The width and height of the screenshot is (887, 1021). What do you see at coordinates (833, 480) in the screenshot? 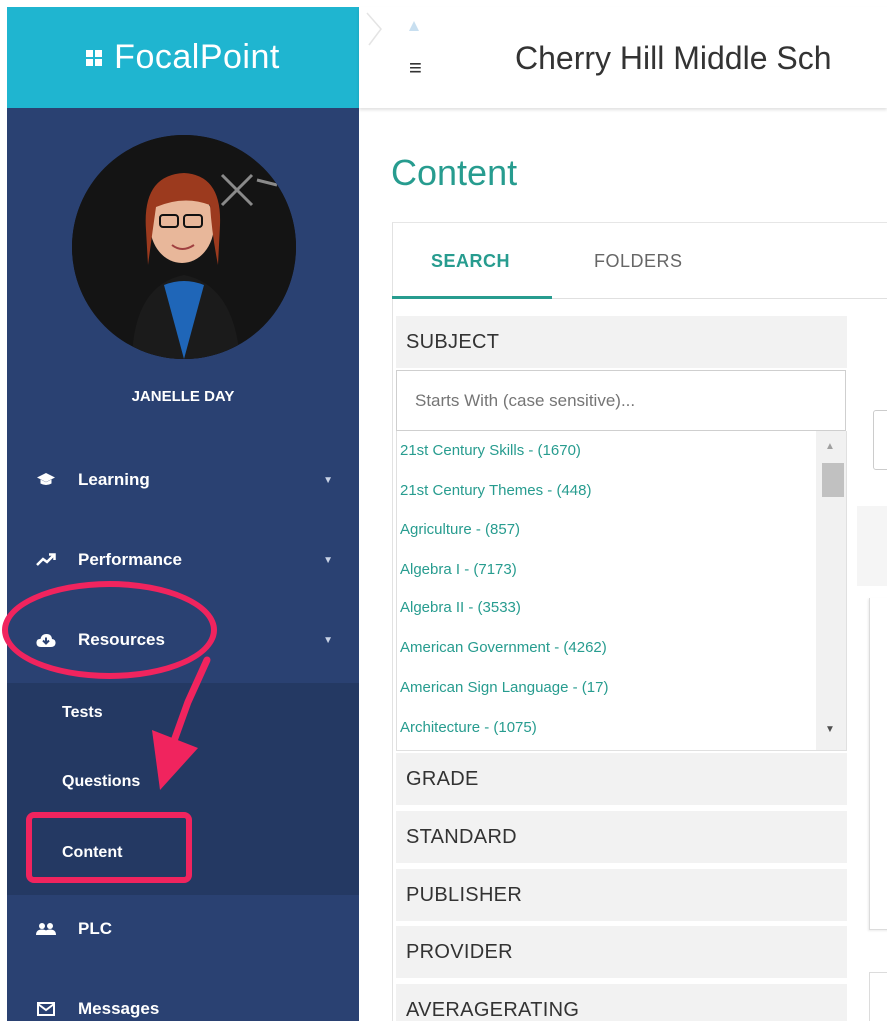
I see `scroll-thumb` at bounding box center [833, 480].